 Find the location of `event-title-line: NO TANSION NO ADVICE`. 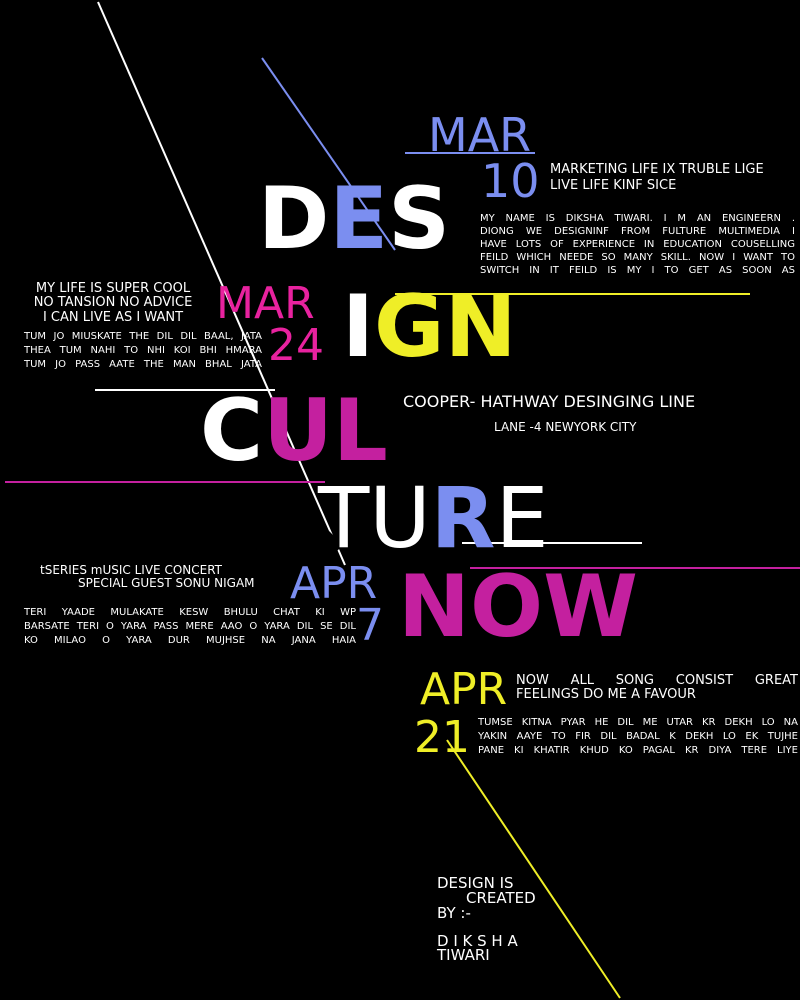

event-title-line: NO TANSION NO ADVICE is located at coordinates (113, 303).